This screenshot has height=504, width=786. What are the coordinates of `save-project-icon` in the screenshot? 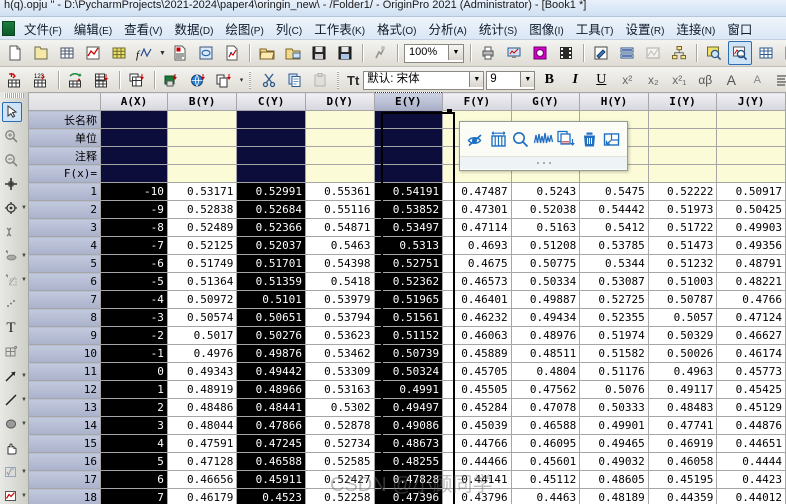 It's located at (319, 53).